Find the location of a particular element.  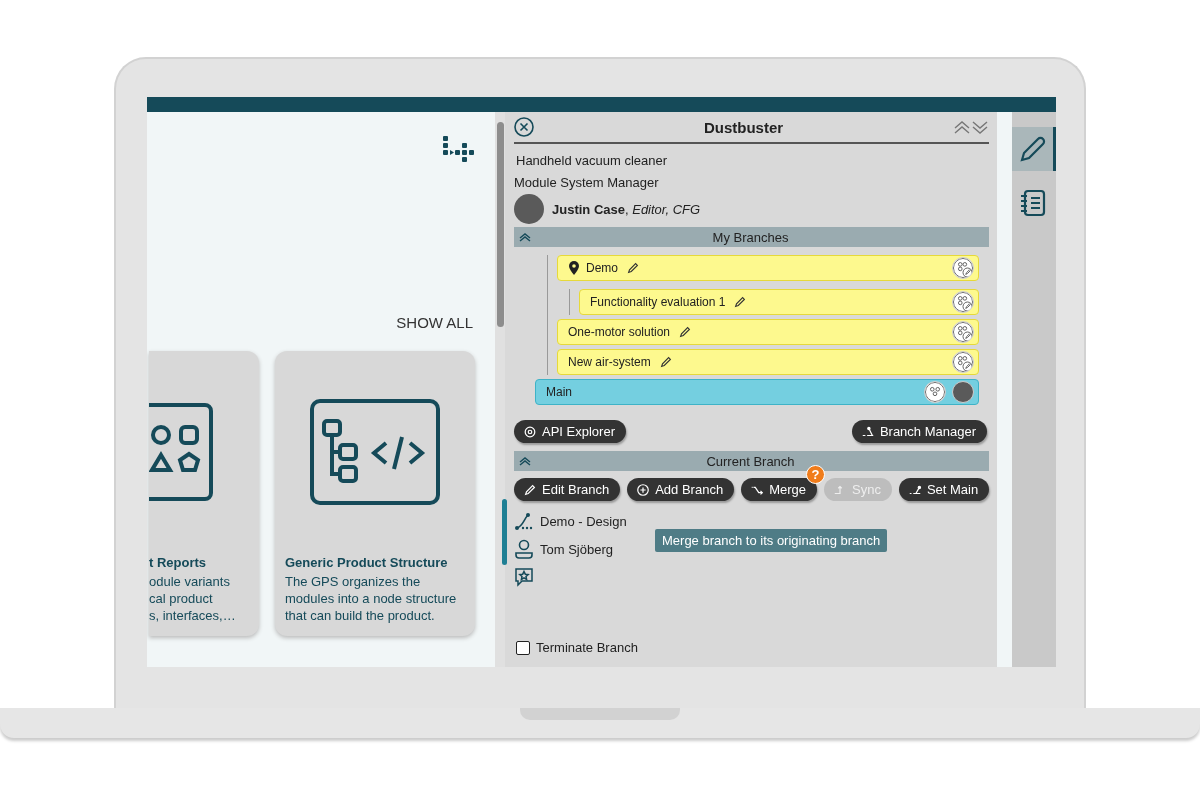

product-description: Handheld vacuum cleaner is located at coordinates (592, 160).